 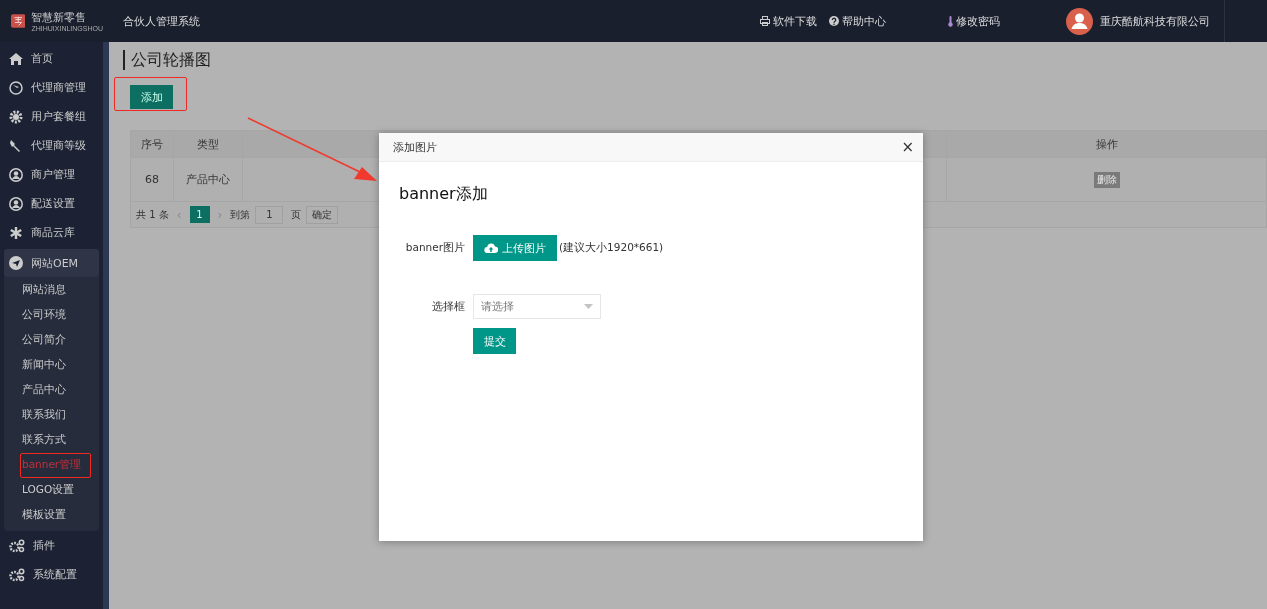 I want to click on confirm-button: 确定, so click(x=322, y=214).